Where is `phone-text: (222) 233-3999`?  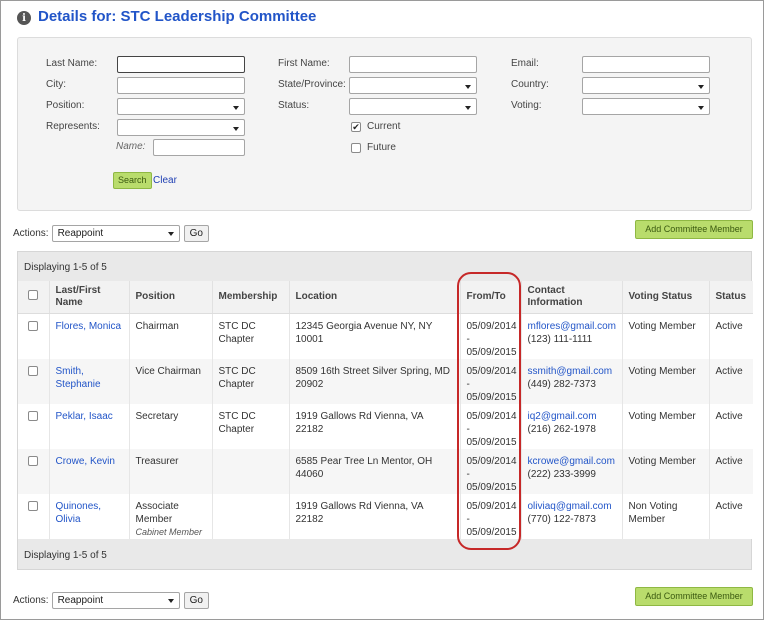
phone-text: (222) 233-3999 is located at coordinates (561, 474).